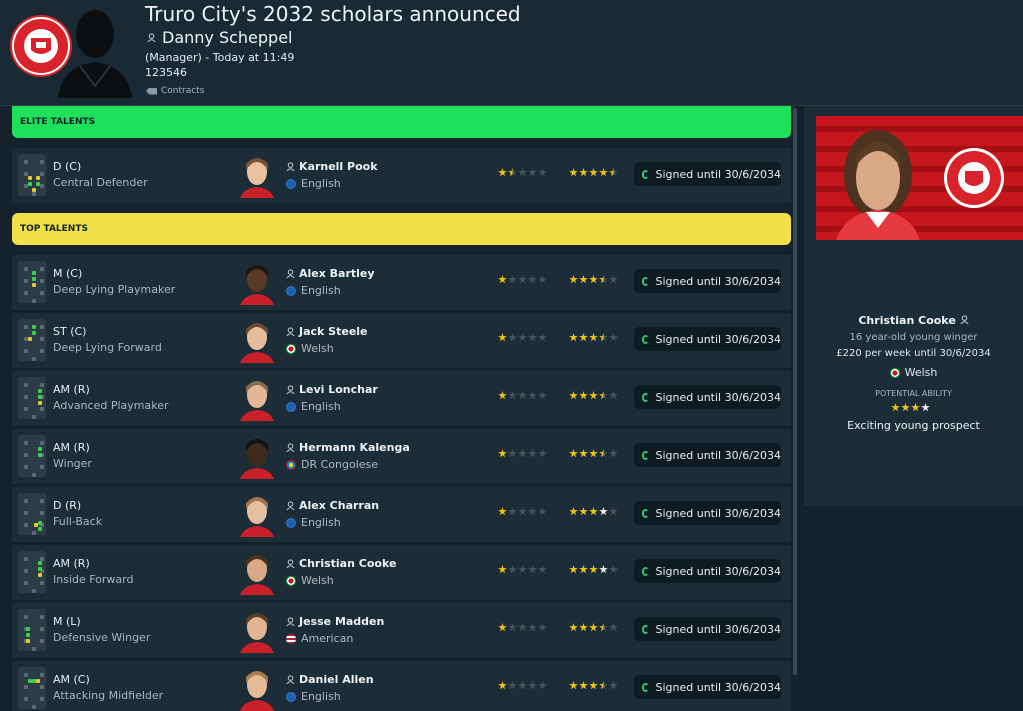  Describe the element at coordinates (332, 166) in the screenshot. I see `player-name-link: Karnell Pook` at that location.